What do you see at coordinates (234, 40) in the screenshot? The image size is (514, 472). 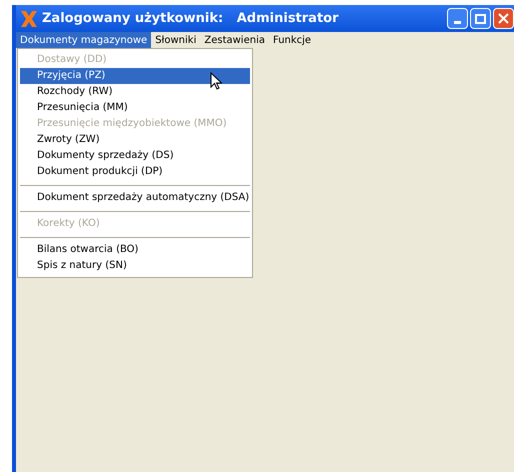 I see `menu-item: Zestawienia` at bounding box center [234, 40].